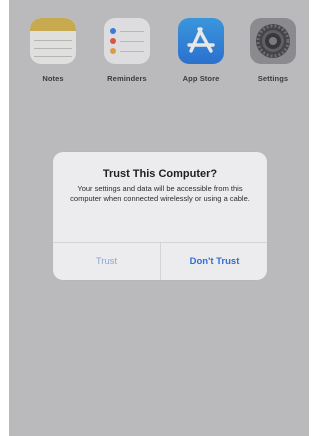  What do you see at coordinates (160, 174) in the screenshot?
I see `alert-title: Trust This Computer?` at bounding box center [160, 174].